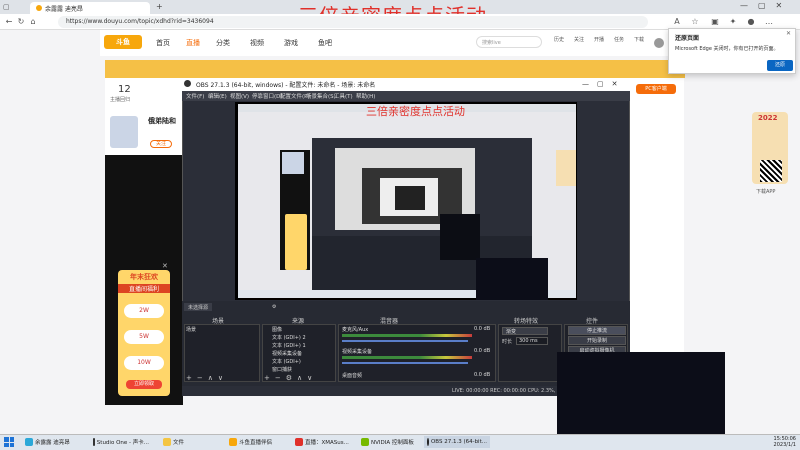  Describe the element at coordinates (223, 43) in the screenshot. I see `nav-category: 分类` at that location.